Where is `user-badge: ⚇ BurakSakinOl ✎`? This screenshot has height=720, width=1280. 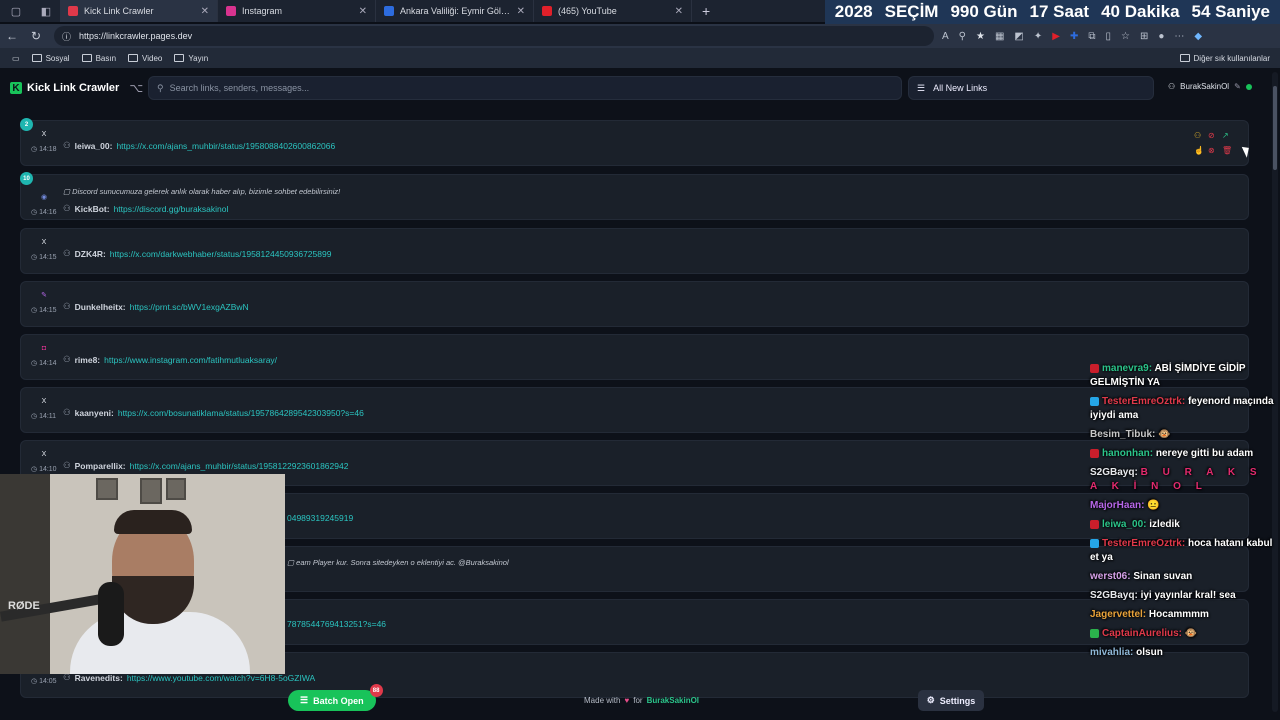 user-badge: ⚇ BurakSakinOl ✎ is located at coordinates (1210, 86).